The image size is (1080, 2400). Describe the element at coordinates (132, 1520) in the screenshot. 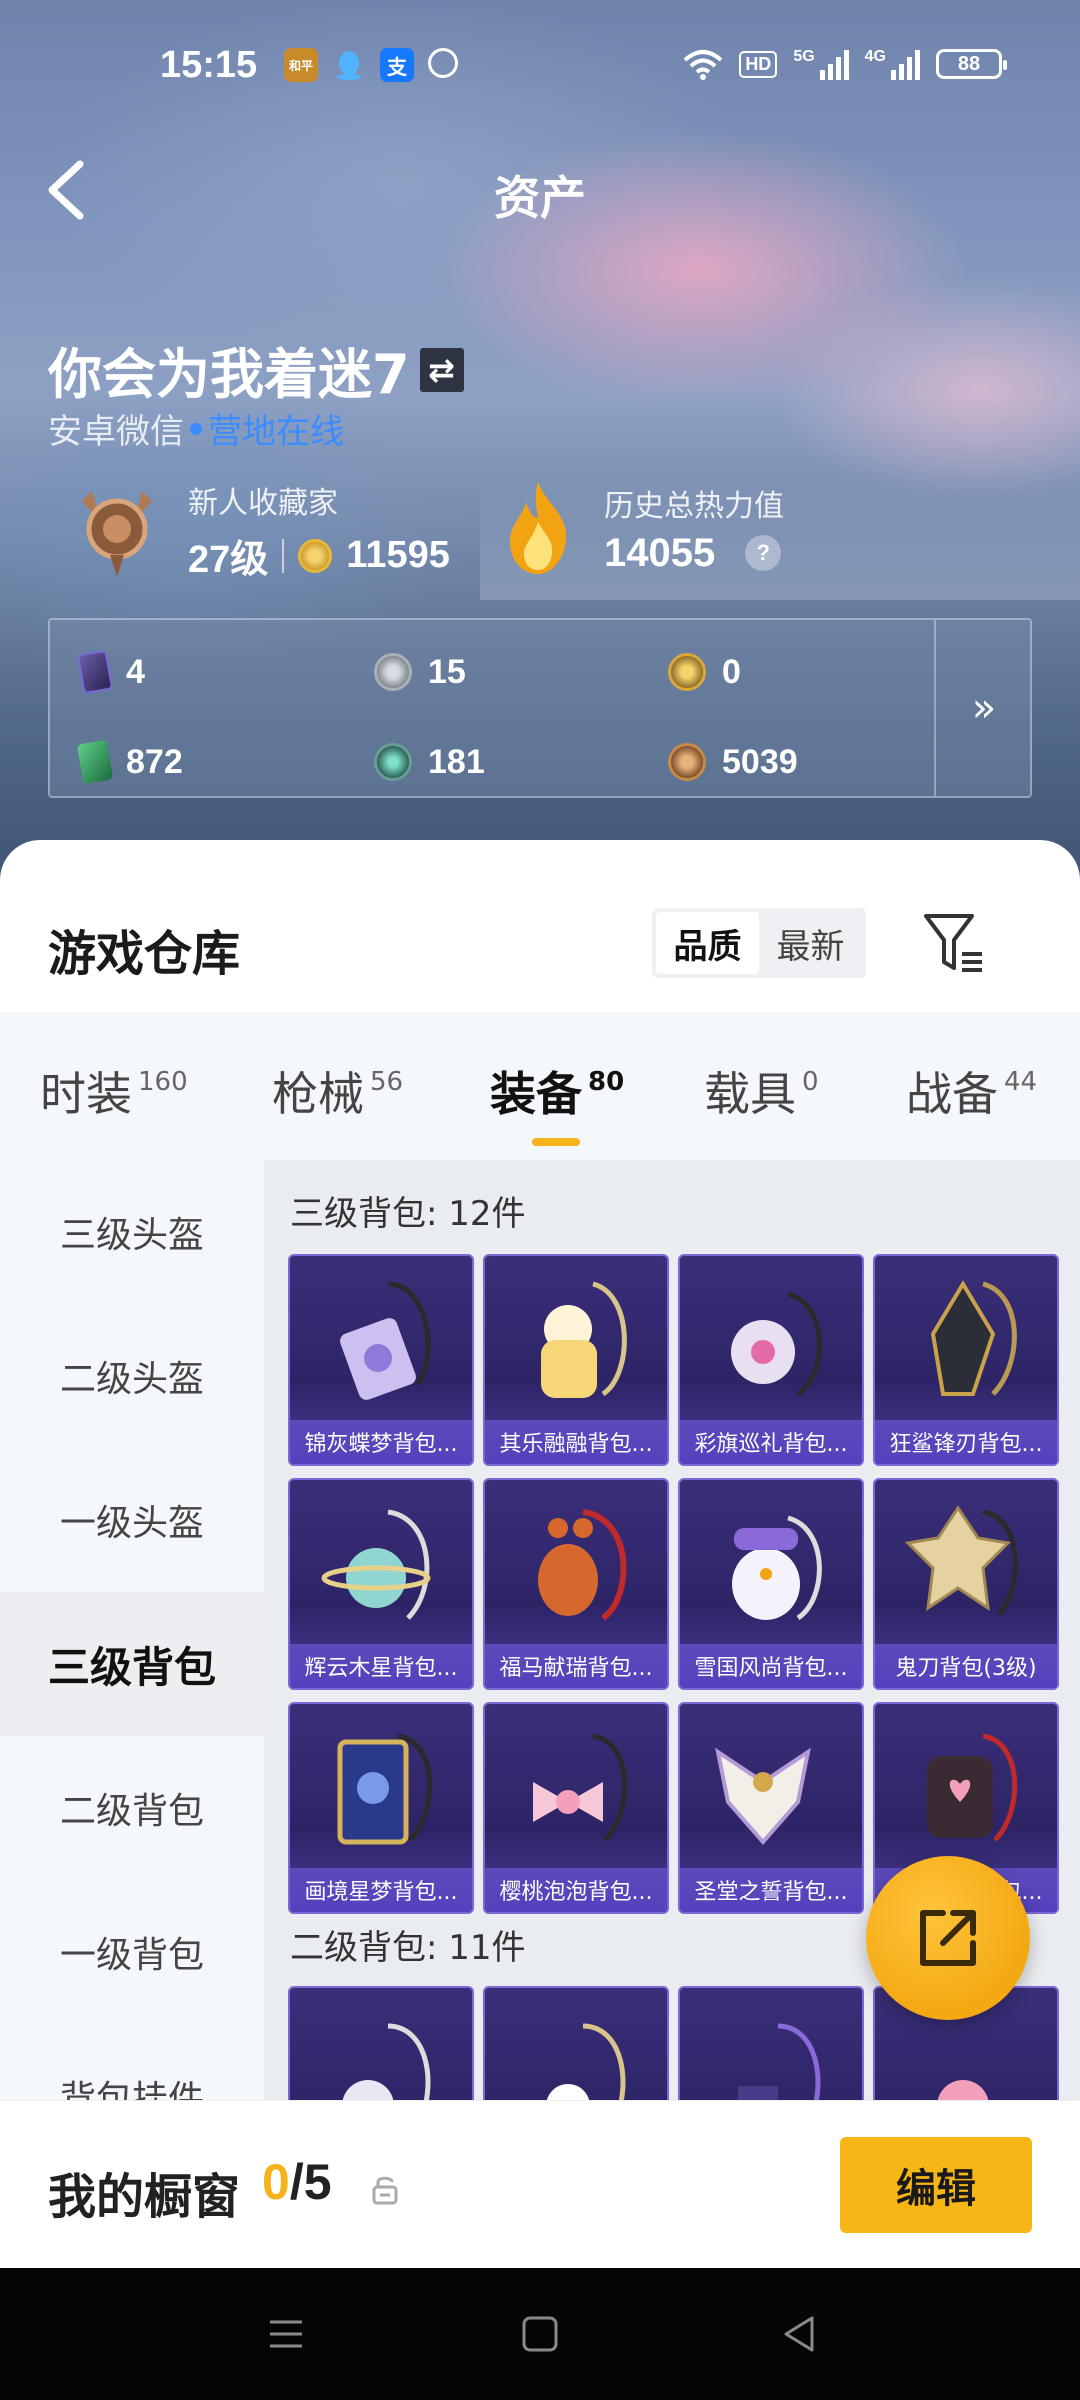

I see `sidebar-item-lv1-helmet: 一级头盔` at that location.